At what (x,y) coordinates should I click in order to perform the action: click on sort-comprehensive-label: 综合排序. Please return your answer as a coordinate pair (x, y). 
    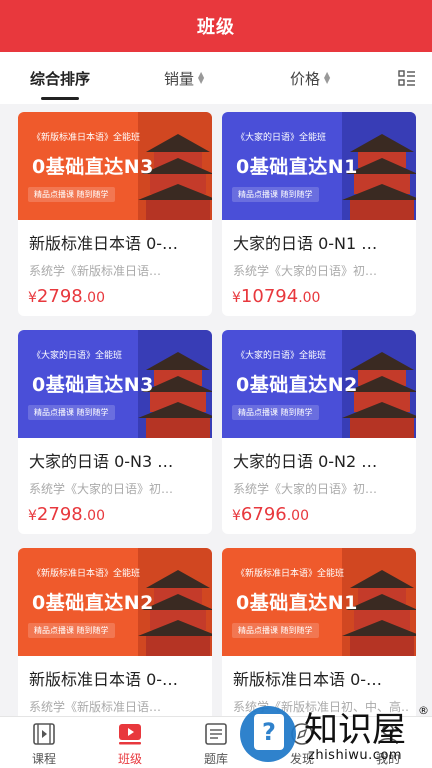
    Looking at the image, I should click on (60, 78).